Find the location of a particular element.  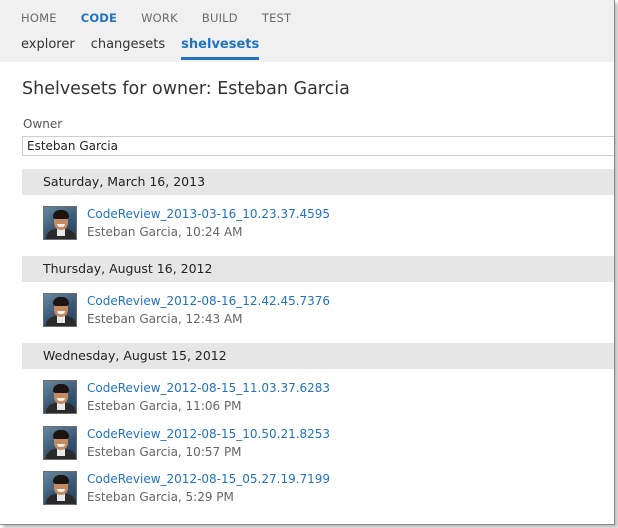

shelveset-link: CodeReview_2012-08-15_10.50.21.8253 is located at coordinates (208, 434).